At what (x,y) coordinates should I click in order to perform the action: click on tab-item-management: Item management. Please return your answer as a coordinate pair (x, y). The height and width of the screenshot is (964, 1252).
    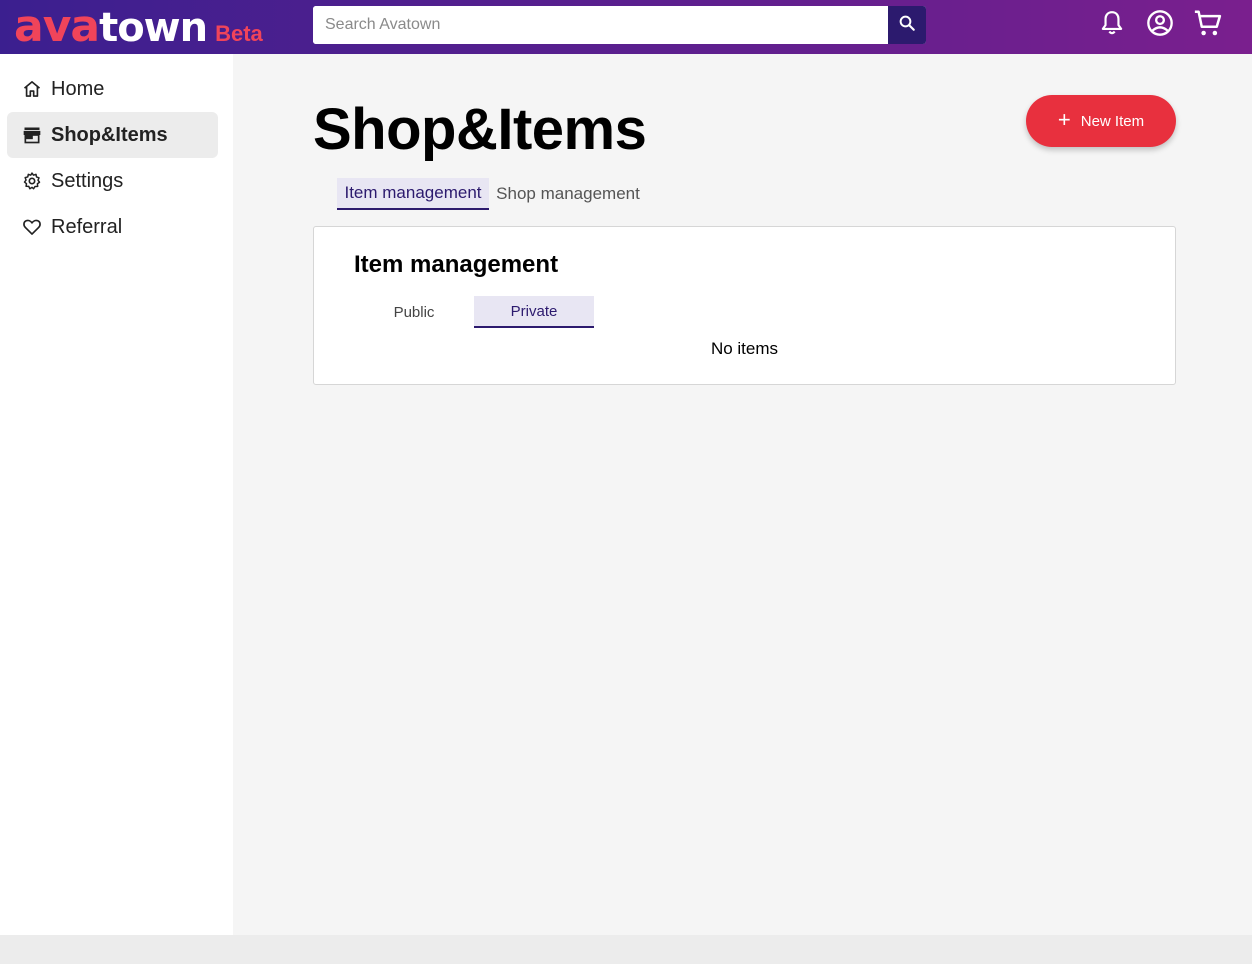
    Looking at the image, I should click on (413, 194).